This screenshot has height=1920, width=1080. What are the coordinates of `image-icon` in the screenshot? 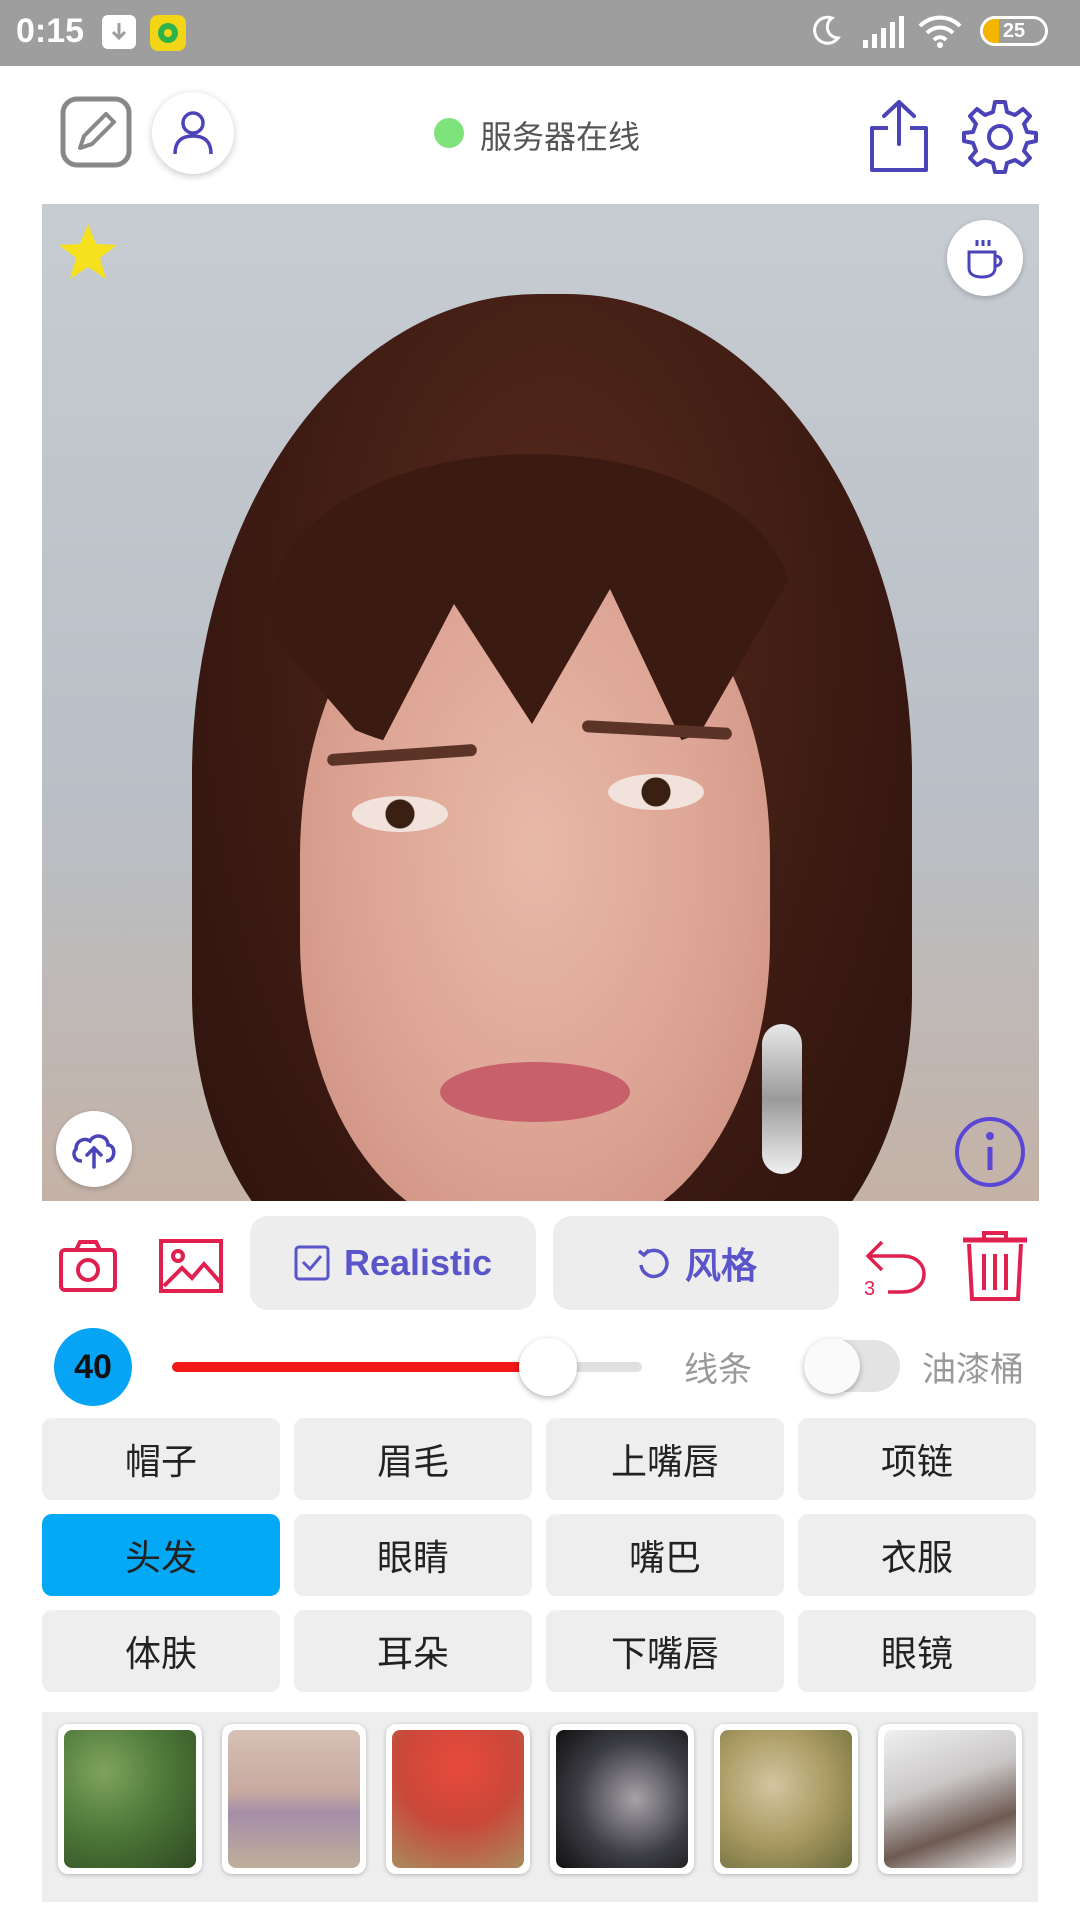 It's located at (191, 1266).